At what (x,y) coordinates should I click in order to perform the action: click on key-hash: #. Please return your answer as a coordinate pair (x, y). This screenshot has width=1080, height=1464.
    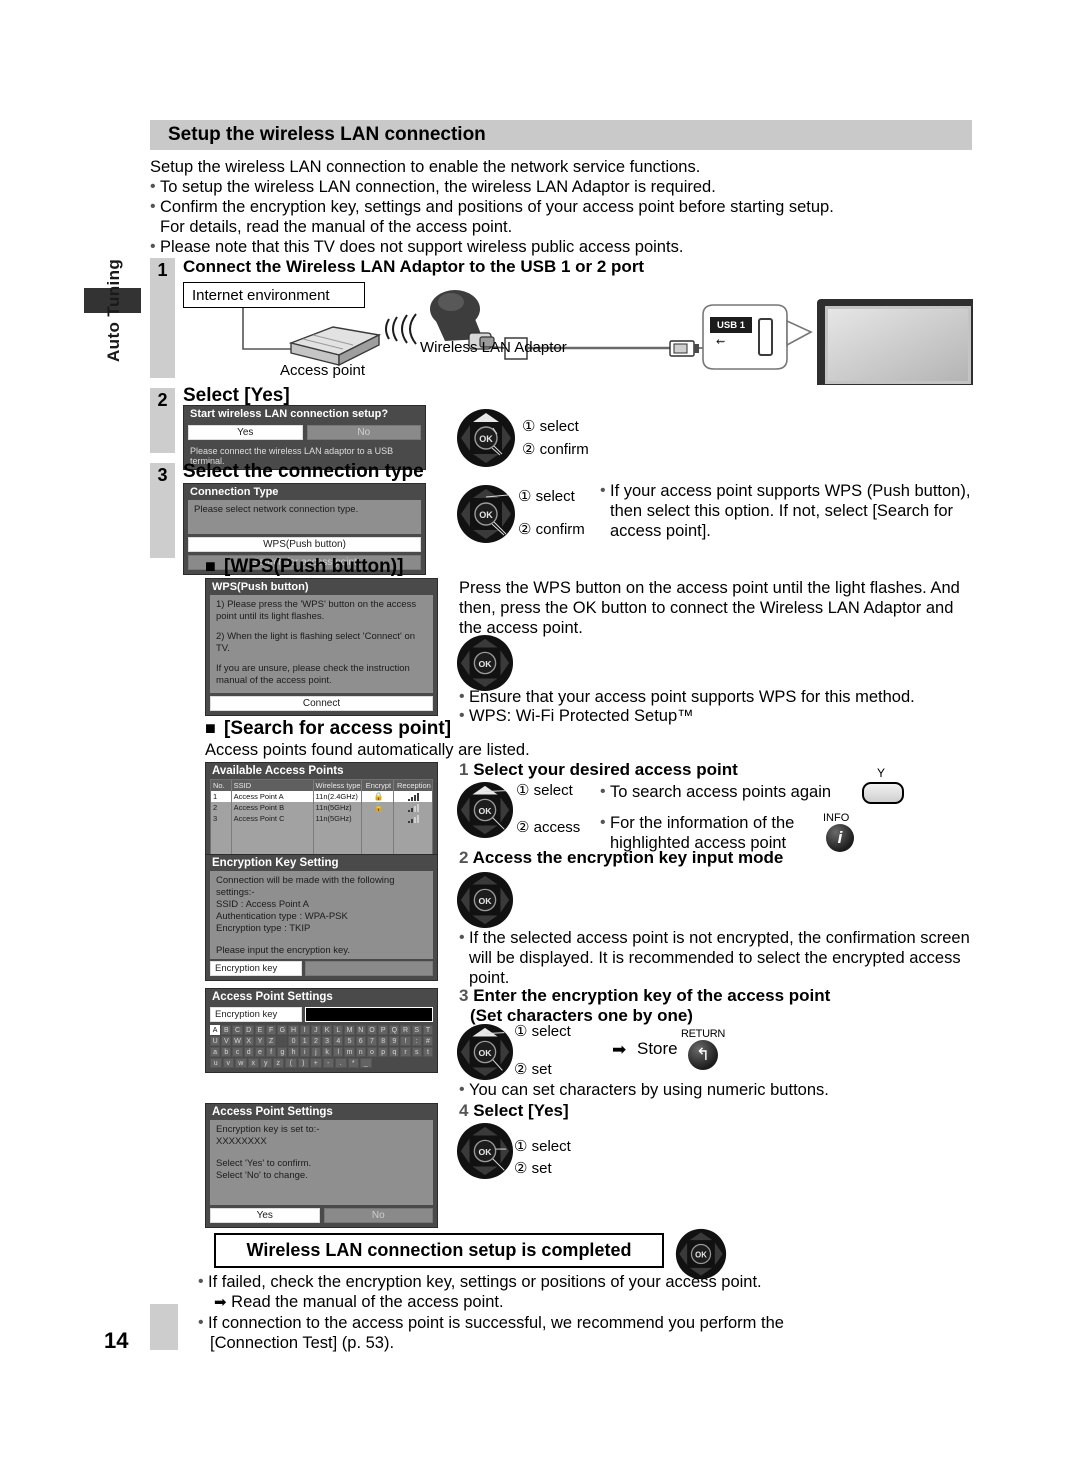
    Looking at the image, I should click on (428, 1041).